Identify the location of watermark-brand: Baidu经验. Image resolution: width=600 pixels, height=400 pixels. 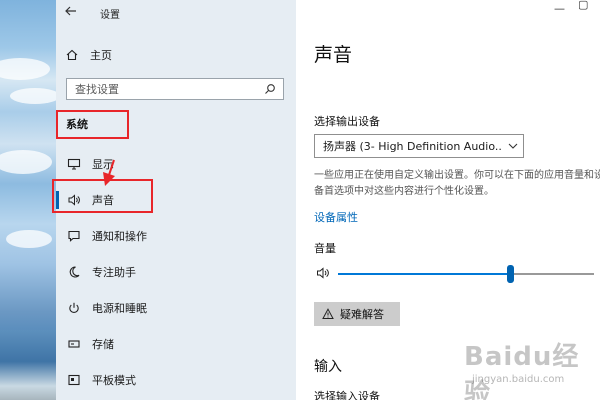
(522, 371).